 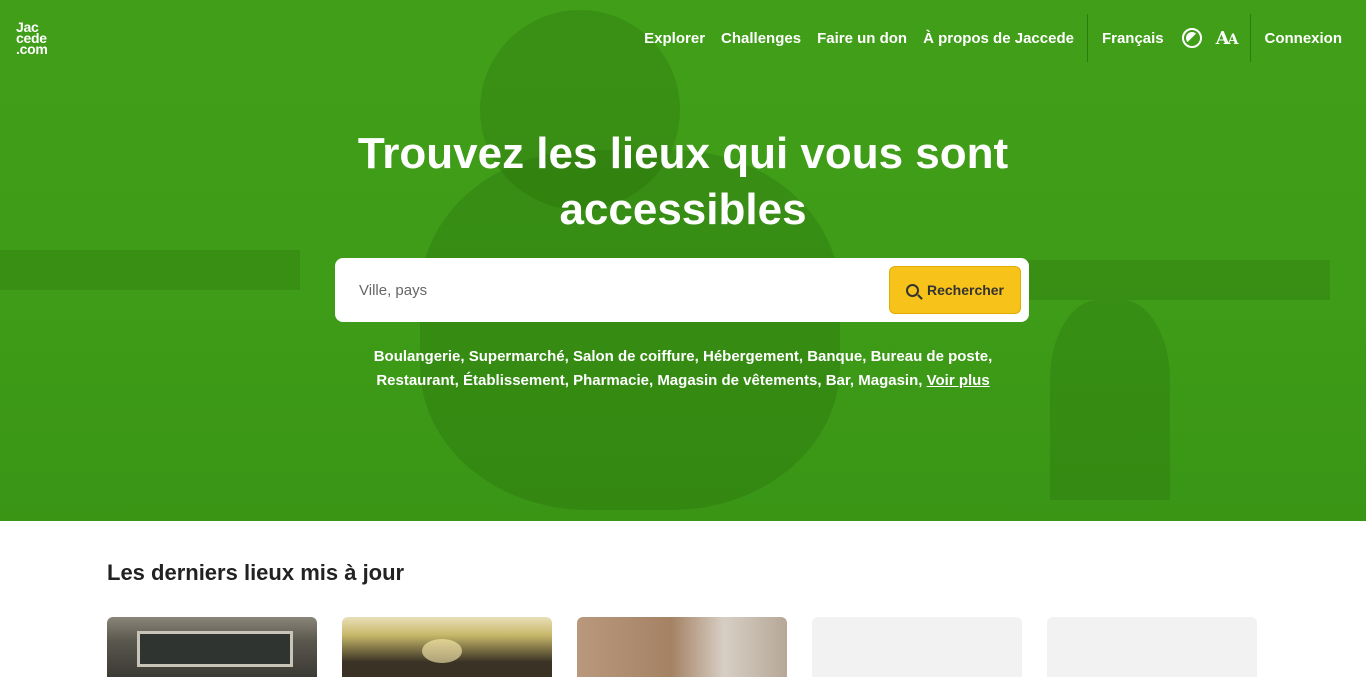 What do you see at coordinates (417, 356) in the screenshot?
I see `category-link: Boulangerie` at bounding box center [417, 356].